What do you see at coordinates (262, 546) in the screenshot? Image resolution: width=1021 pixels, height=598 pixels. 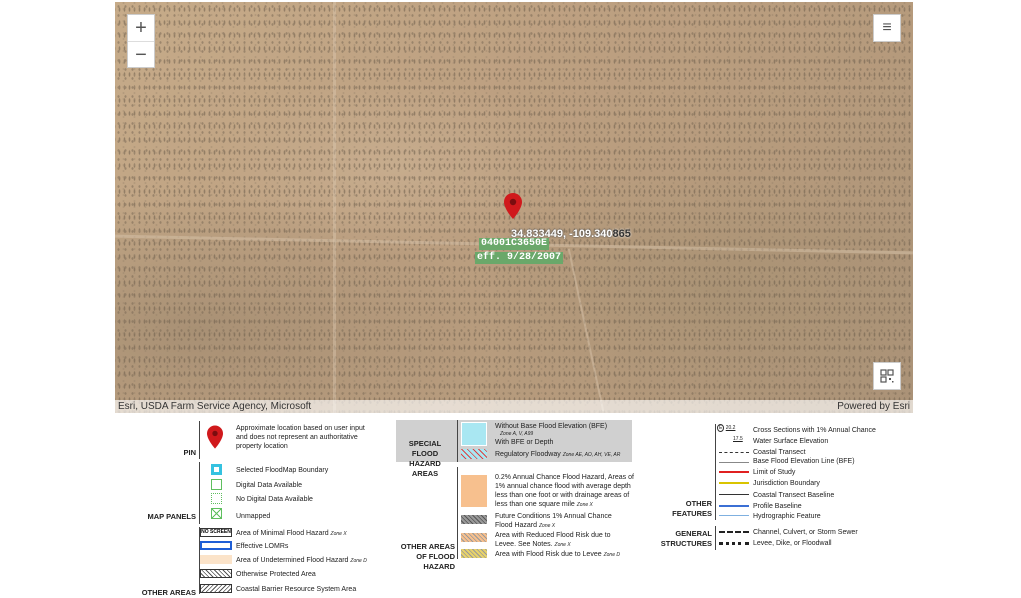 I see `oa-item: Effective LOMRs` at bounding box center [262, 546].